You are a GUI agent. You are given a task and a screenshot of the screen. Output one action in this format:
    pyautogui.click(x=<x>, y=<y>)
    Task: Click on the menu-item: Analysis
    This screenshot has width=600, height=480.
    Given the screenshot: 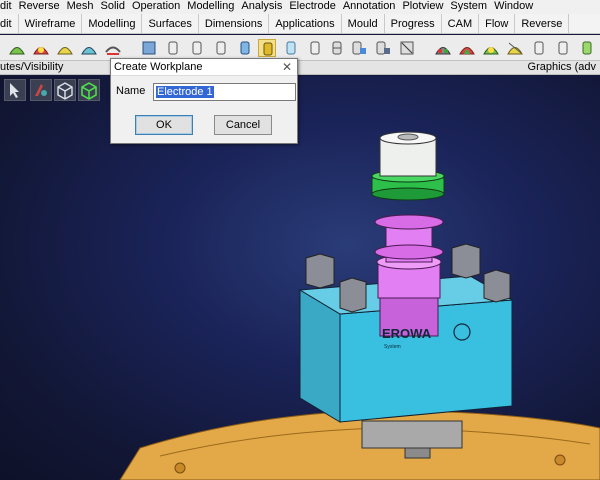 What is the action you would take?
    pyautogui.click(x=258, y=7)
    